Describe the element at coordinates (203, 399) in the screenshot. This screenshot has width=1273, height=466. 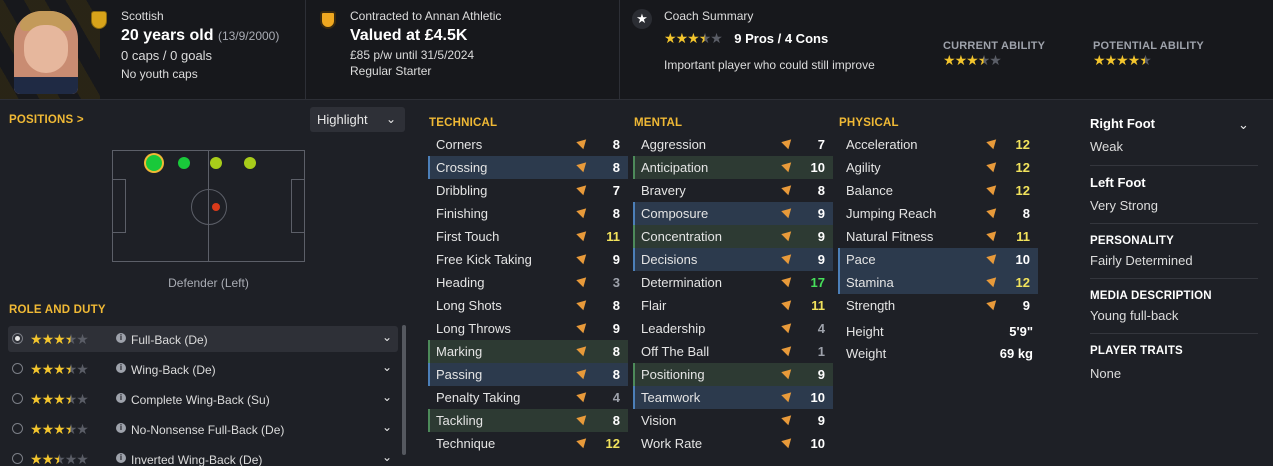
I see `role-row: ★★★★★ i Complete Wing-Back (Su) ⌄` at that location.